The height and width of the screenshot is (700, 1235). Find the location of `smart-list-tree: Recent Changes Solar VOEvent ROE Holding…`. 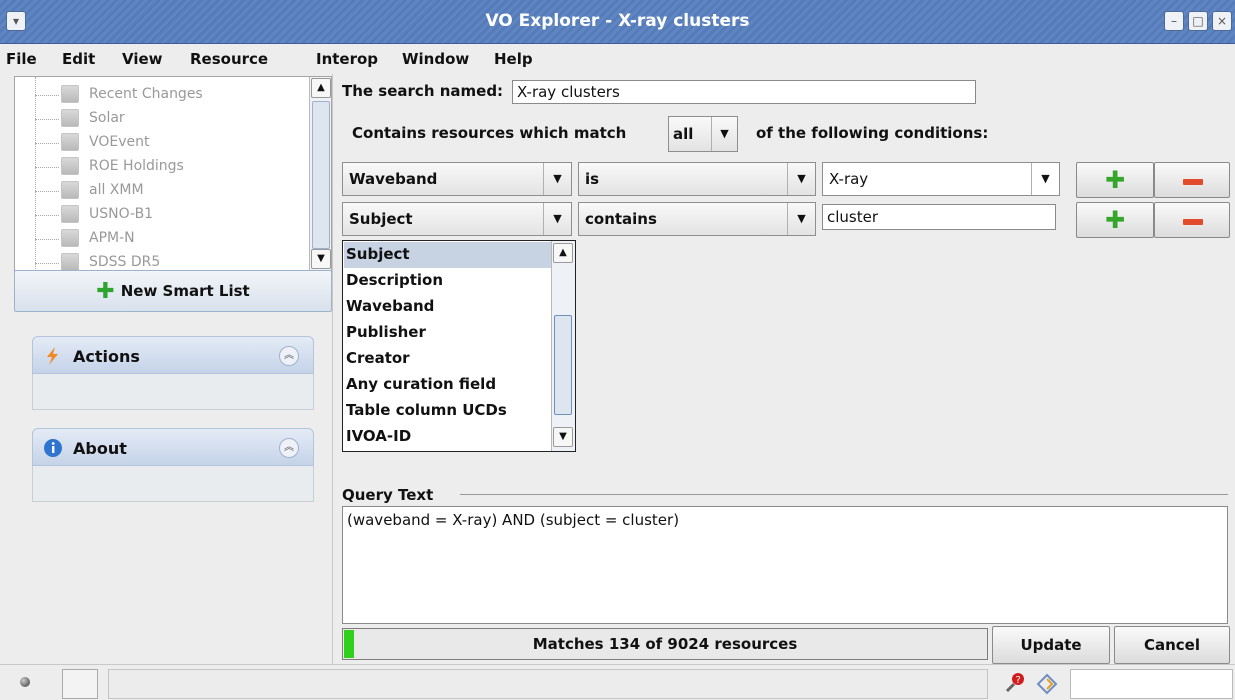

smart-list-tree: Recent Changes Solar VOEvent ROE Holding… is located at coordinates (173, 174).